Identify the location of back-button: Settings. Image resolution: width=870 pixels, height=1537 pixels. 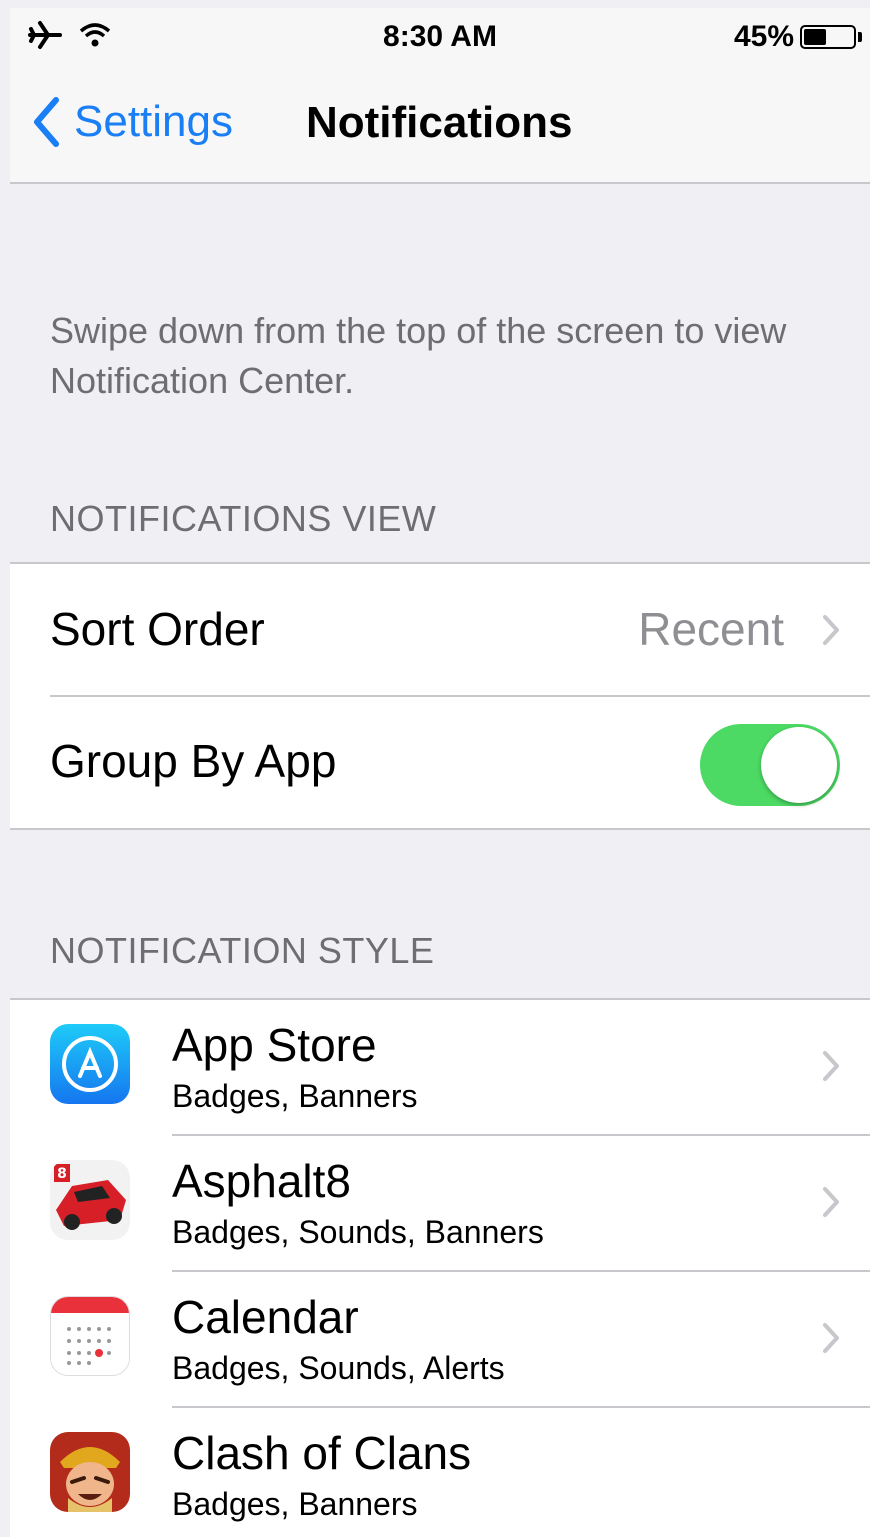
(132, 122).